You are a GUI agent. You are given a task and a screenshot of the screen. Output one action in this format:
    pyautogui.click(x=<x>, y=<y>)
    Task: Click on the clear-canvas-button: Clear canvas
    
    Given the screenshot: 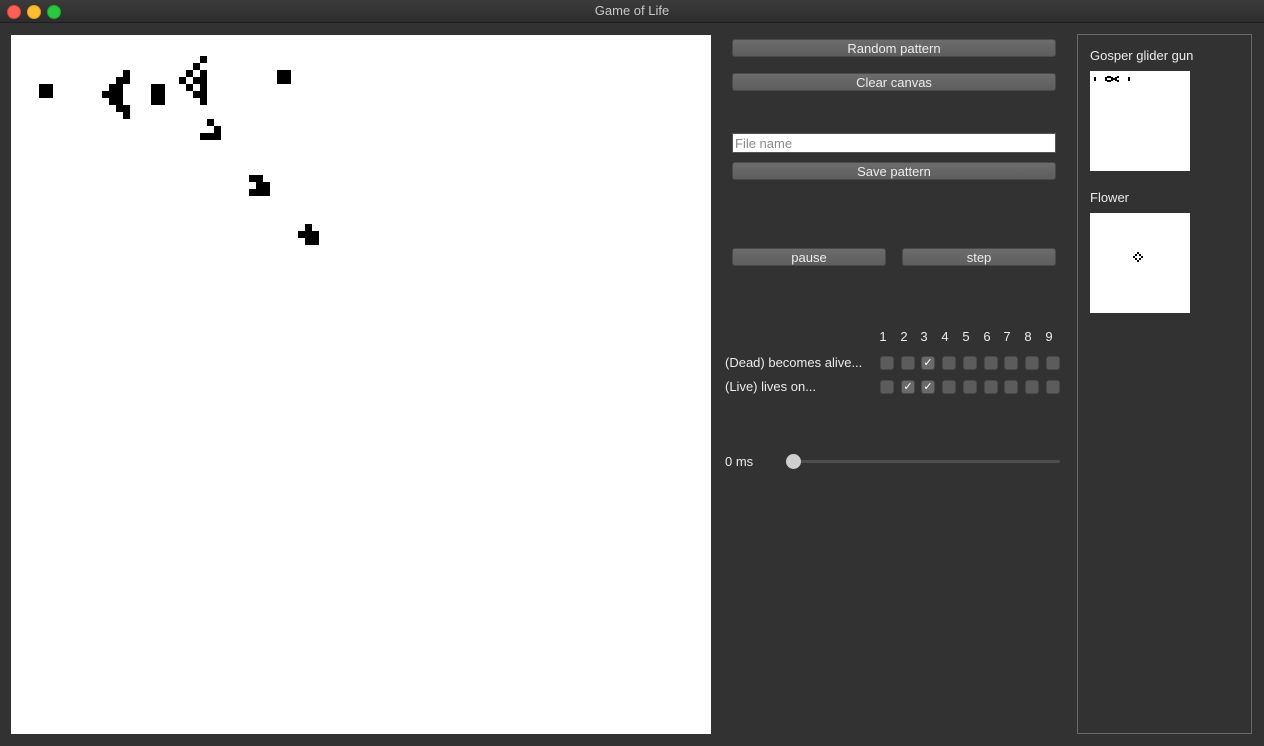 What is the action you would take?
    pyautogui.click(x=894, y=82)
    